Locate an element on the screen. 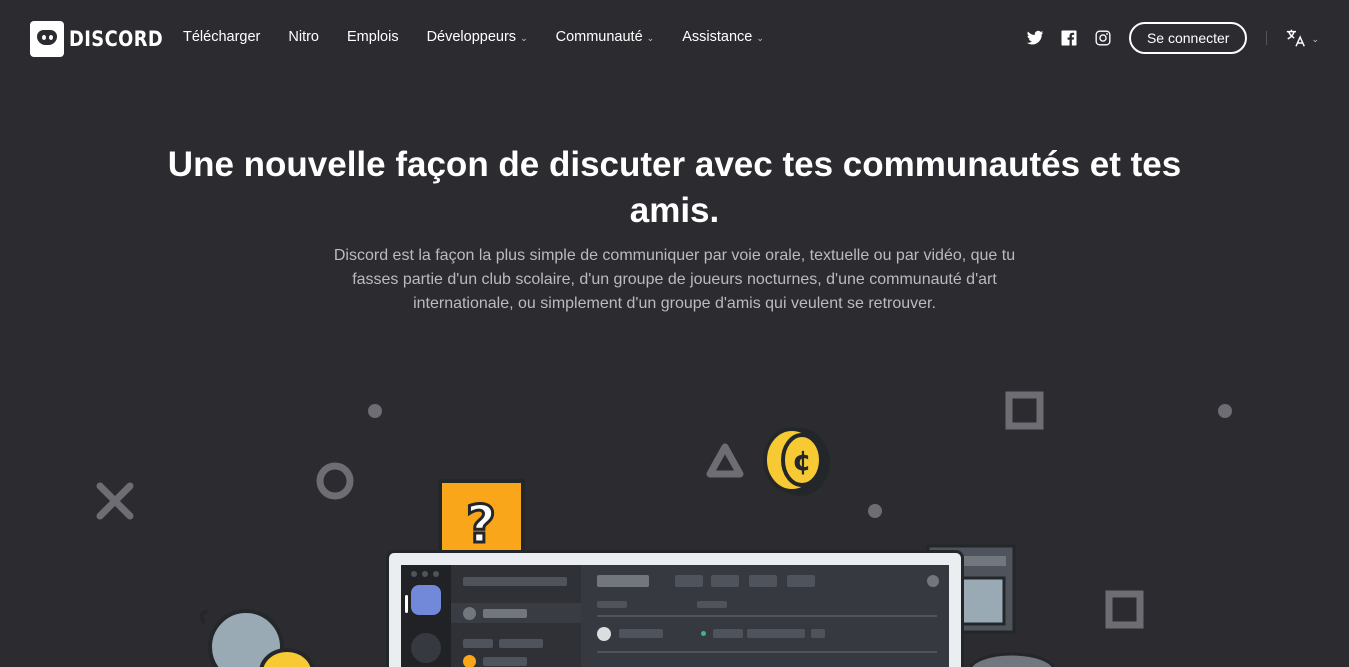  discord-logo: DISCORD is located at coordinates (105, 39).